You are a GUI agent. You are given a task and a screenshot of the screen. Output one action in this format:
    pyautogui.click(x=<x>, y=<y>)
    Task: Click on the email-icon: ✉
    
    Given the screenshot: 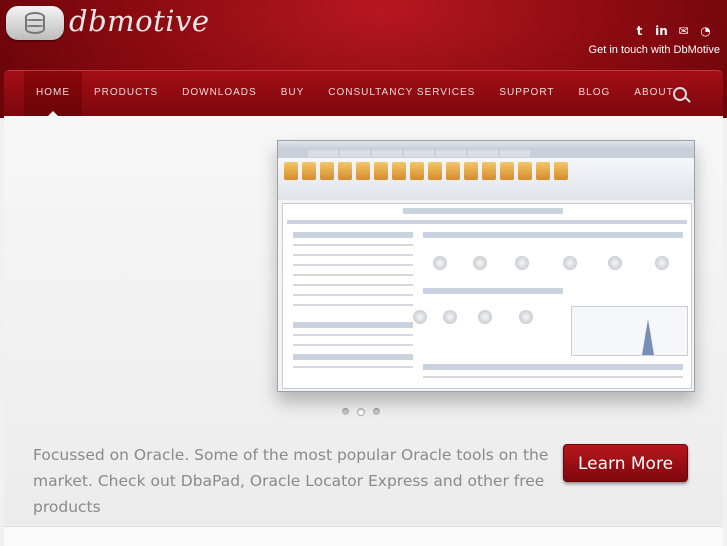 What is the action you would take?
    pyautogui.click(x=683, y=31)
    